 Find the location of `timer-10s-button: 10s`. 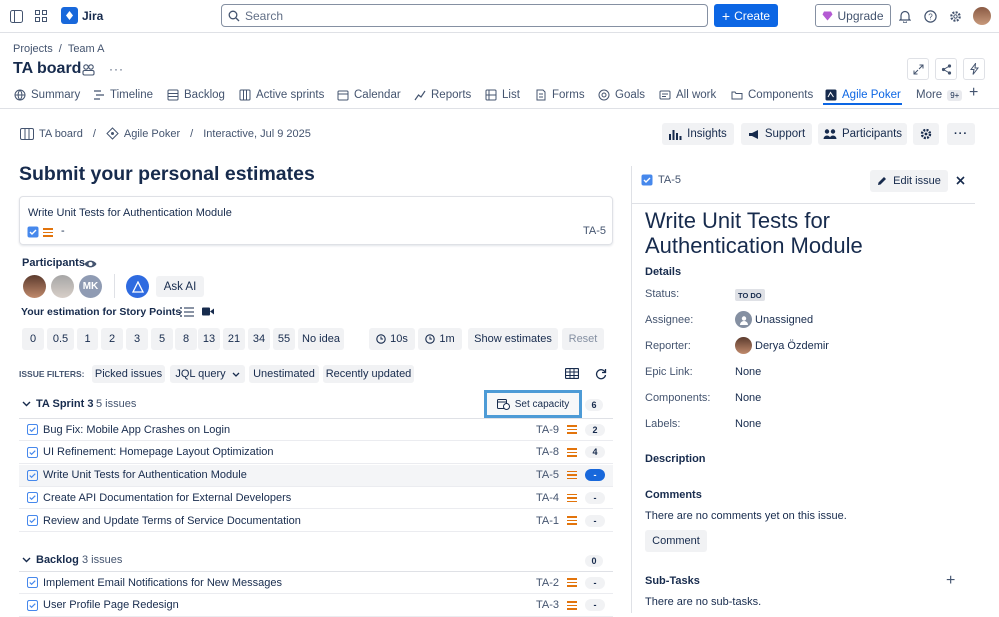

timer-10s-button: 10s is located at coordinates (392, 339).